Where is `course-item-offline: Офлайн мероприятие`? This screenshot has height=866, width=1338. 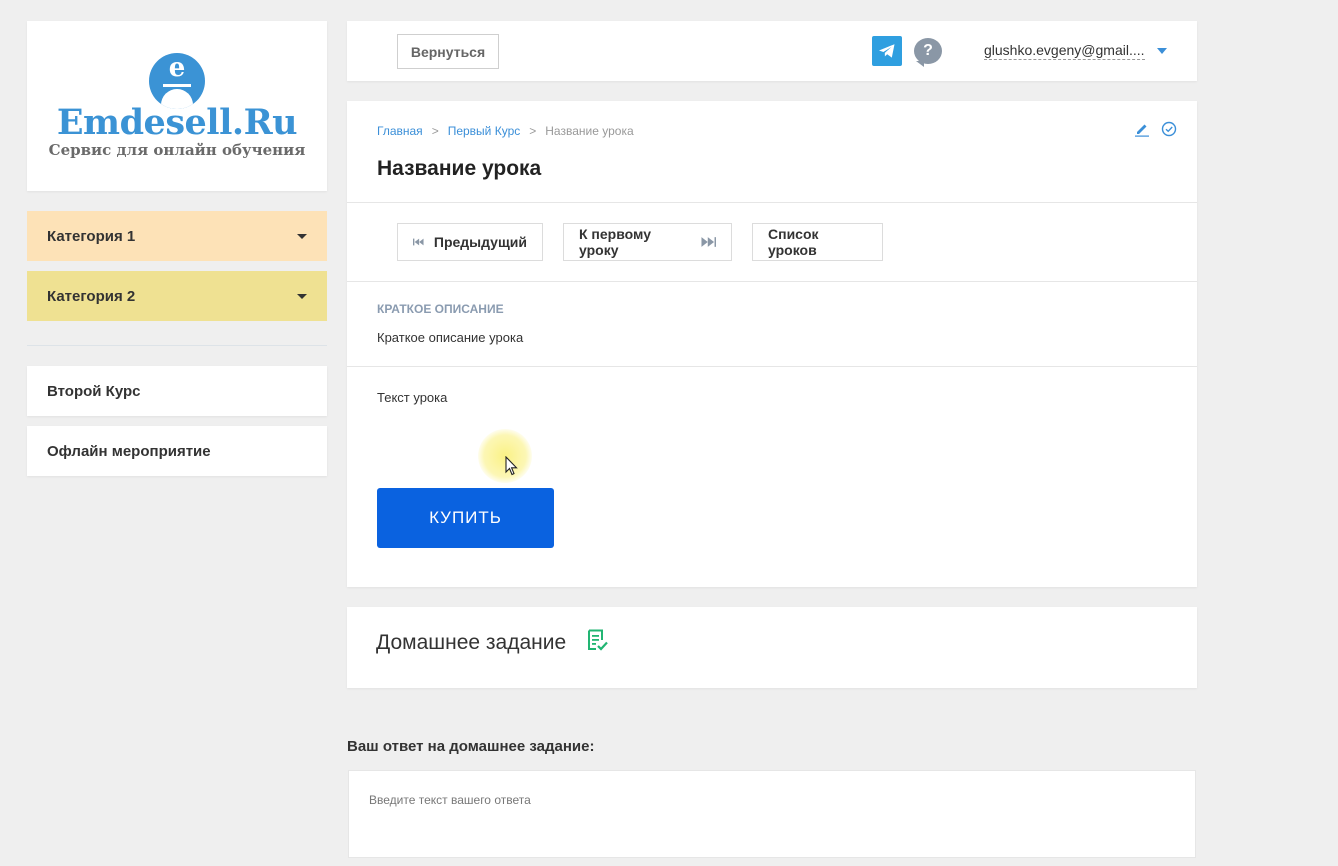
course-item-offline: Офлайн мероприятие is located at coordinates (177, 451).